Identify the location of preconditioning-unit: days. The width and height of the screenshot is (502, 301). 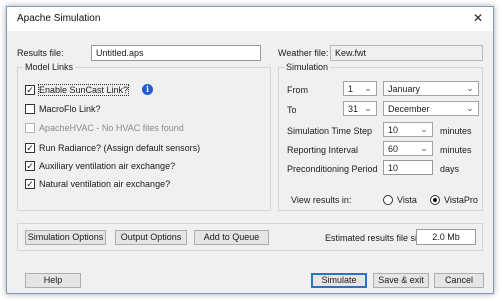
(450, 169).